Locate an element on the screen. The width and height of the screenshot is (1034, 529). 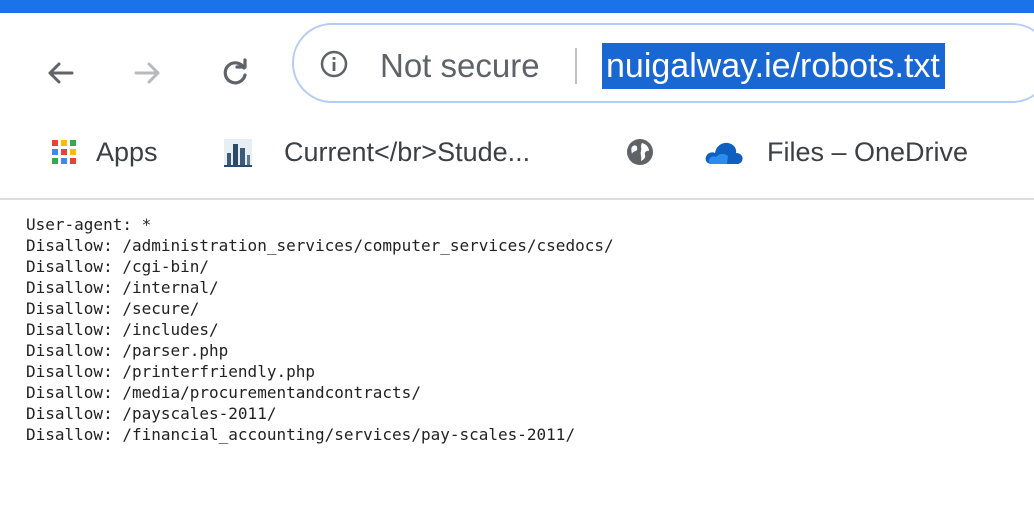
info-icon is located at coordinates (334, 64).